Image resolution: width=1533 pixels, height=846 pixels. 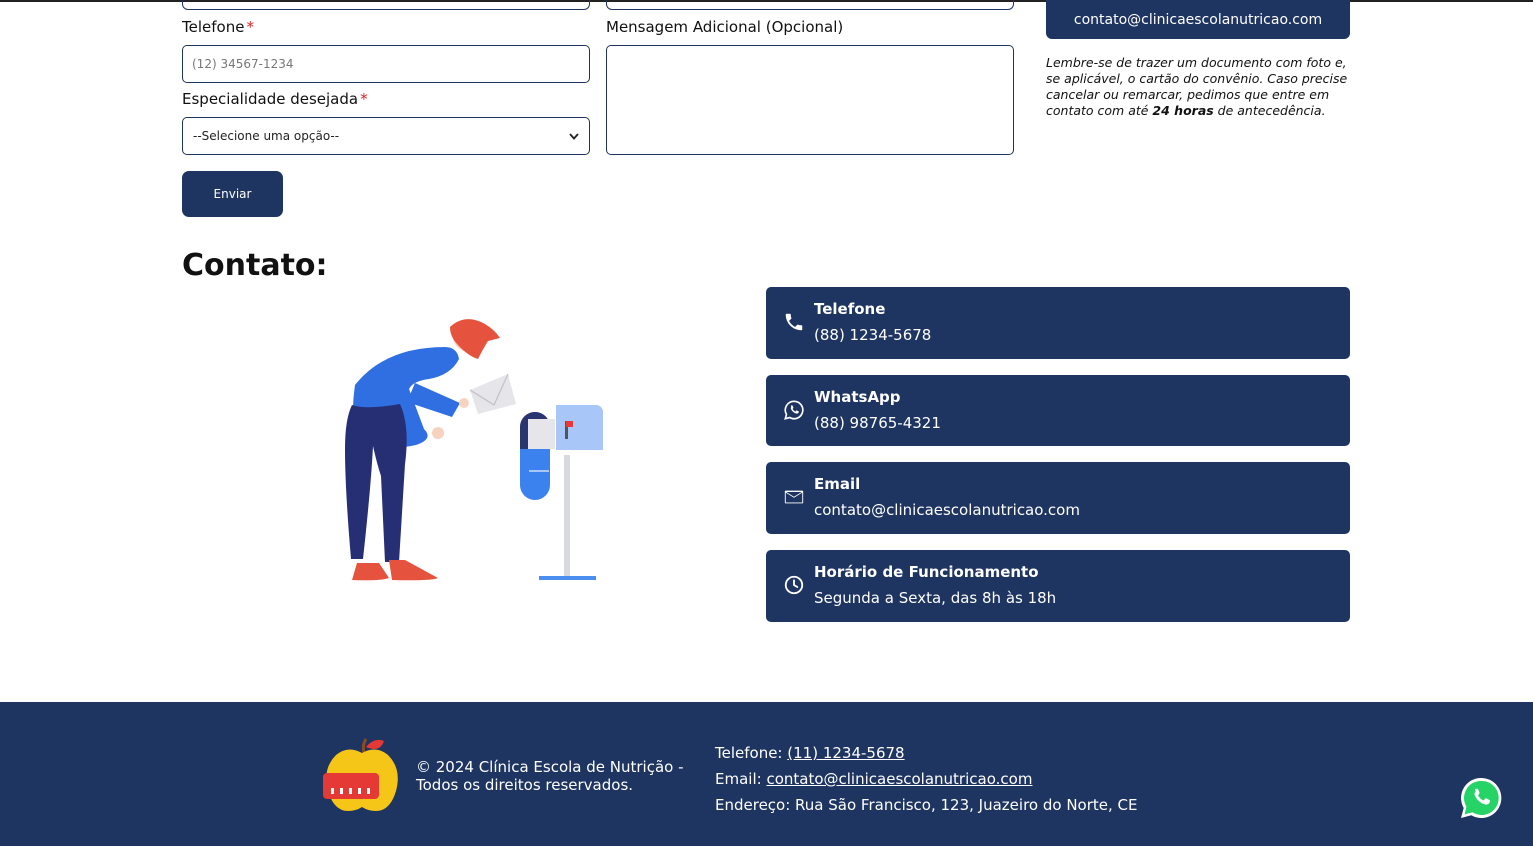 What do you see at coordinates (725, 27) in the screenshot?
I see `message-label: Mensagem Adicional (Opcional)` at bounding box center [725, 27].